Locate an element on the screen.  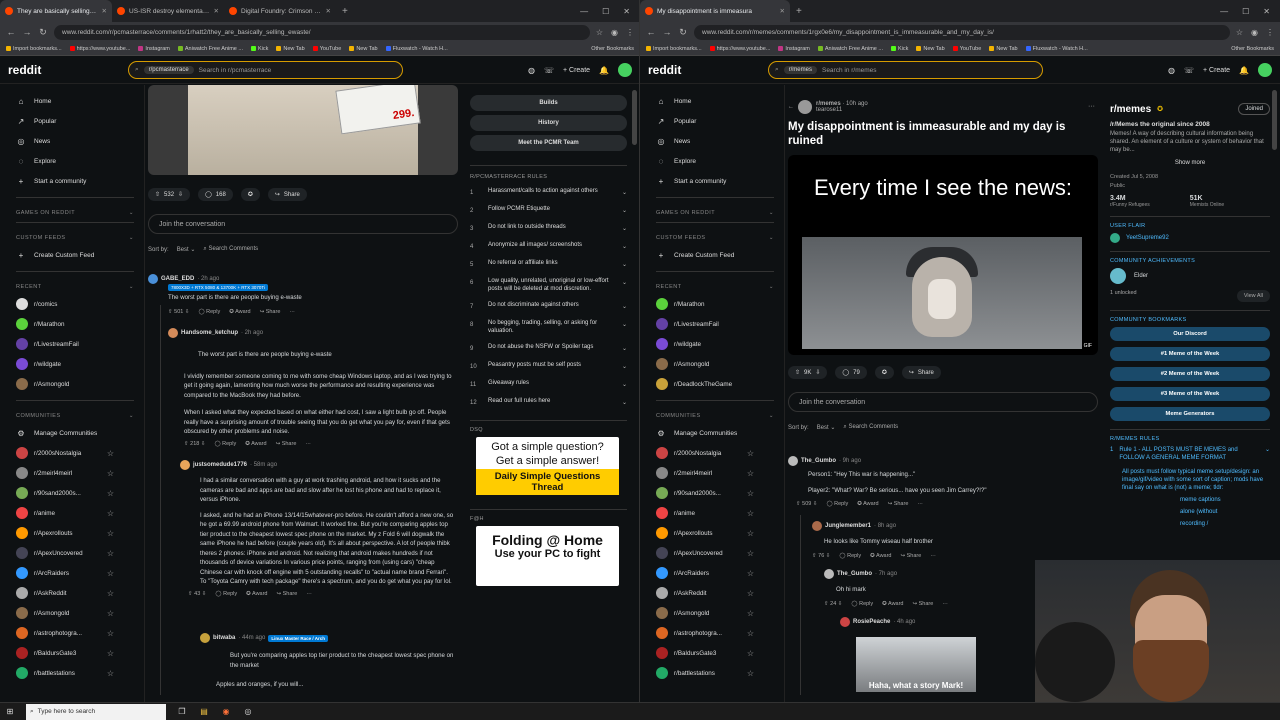
joined-button: Joined is located at coordinates (1254, 109).